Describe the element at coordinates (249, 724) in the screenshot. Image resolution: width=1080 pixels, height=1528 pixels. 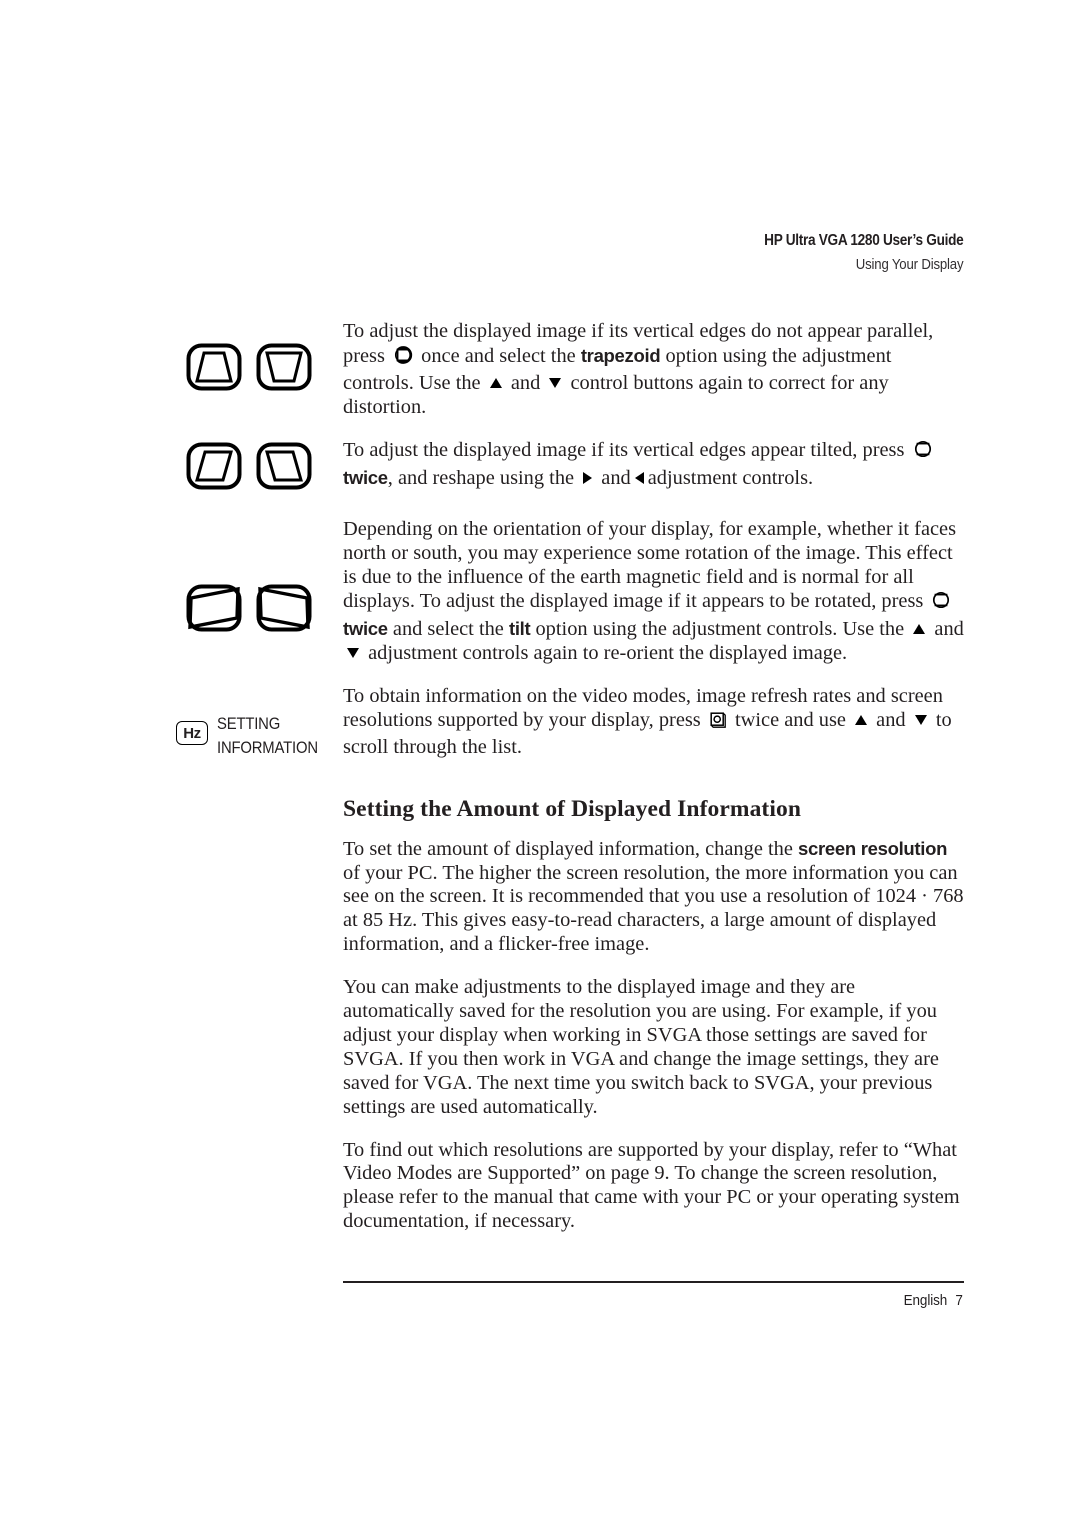
I see `setting-information-label-line1: SETTING` at that location.